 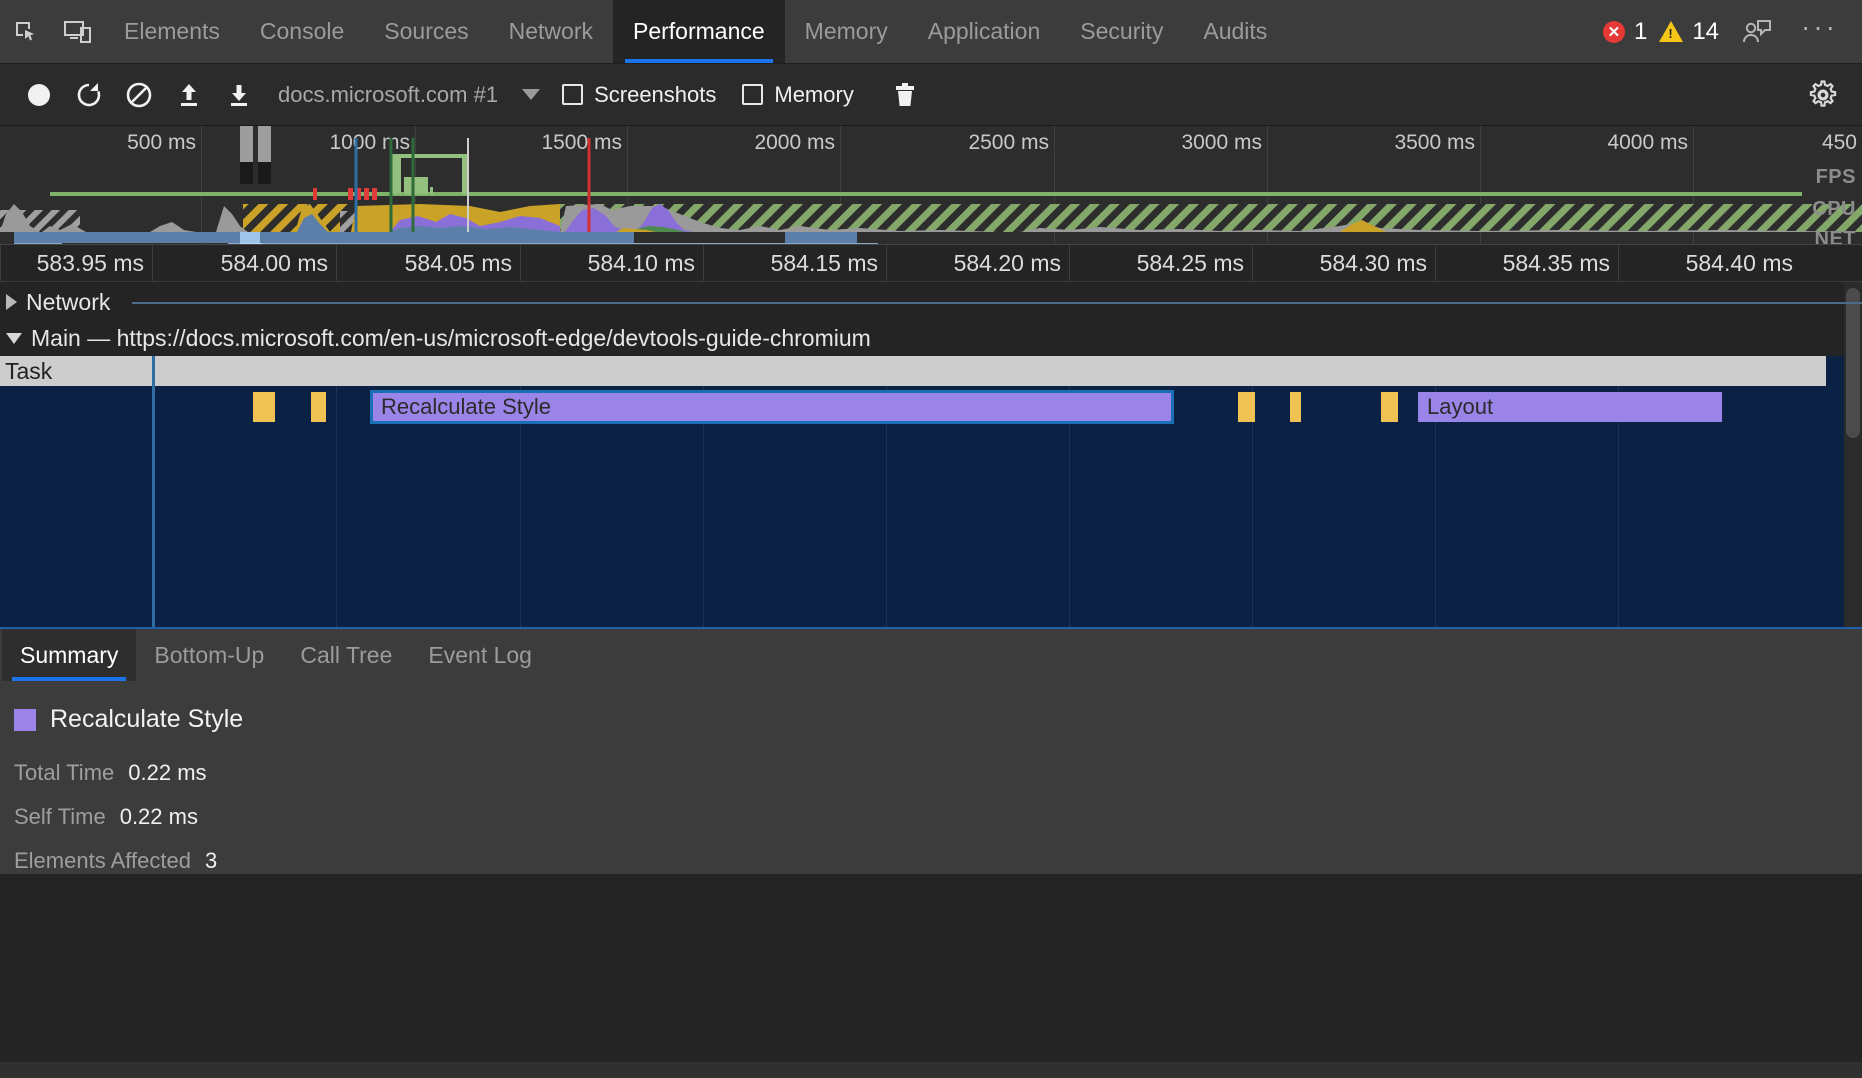 I want to click on fps-label: FPS, so click(x=1835, y=177).